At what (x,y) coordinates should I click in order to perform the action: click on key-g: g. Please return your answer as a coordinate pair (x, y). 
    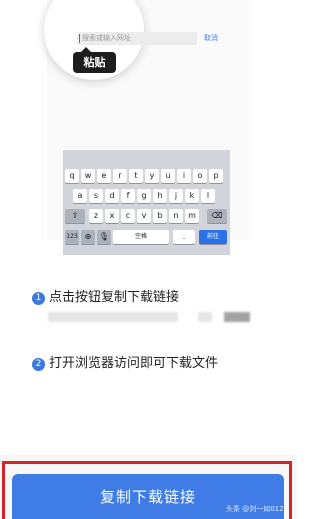
    Looking at the image, I should click on (144, 196).